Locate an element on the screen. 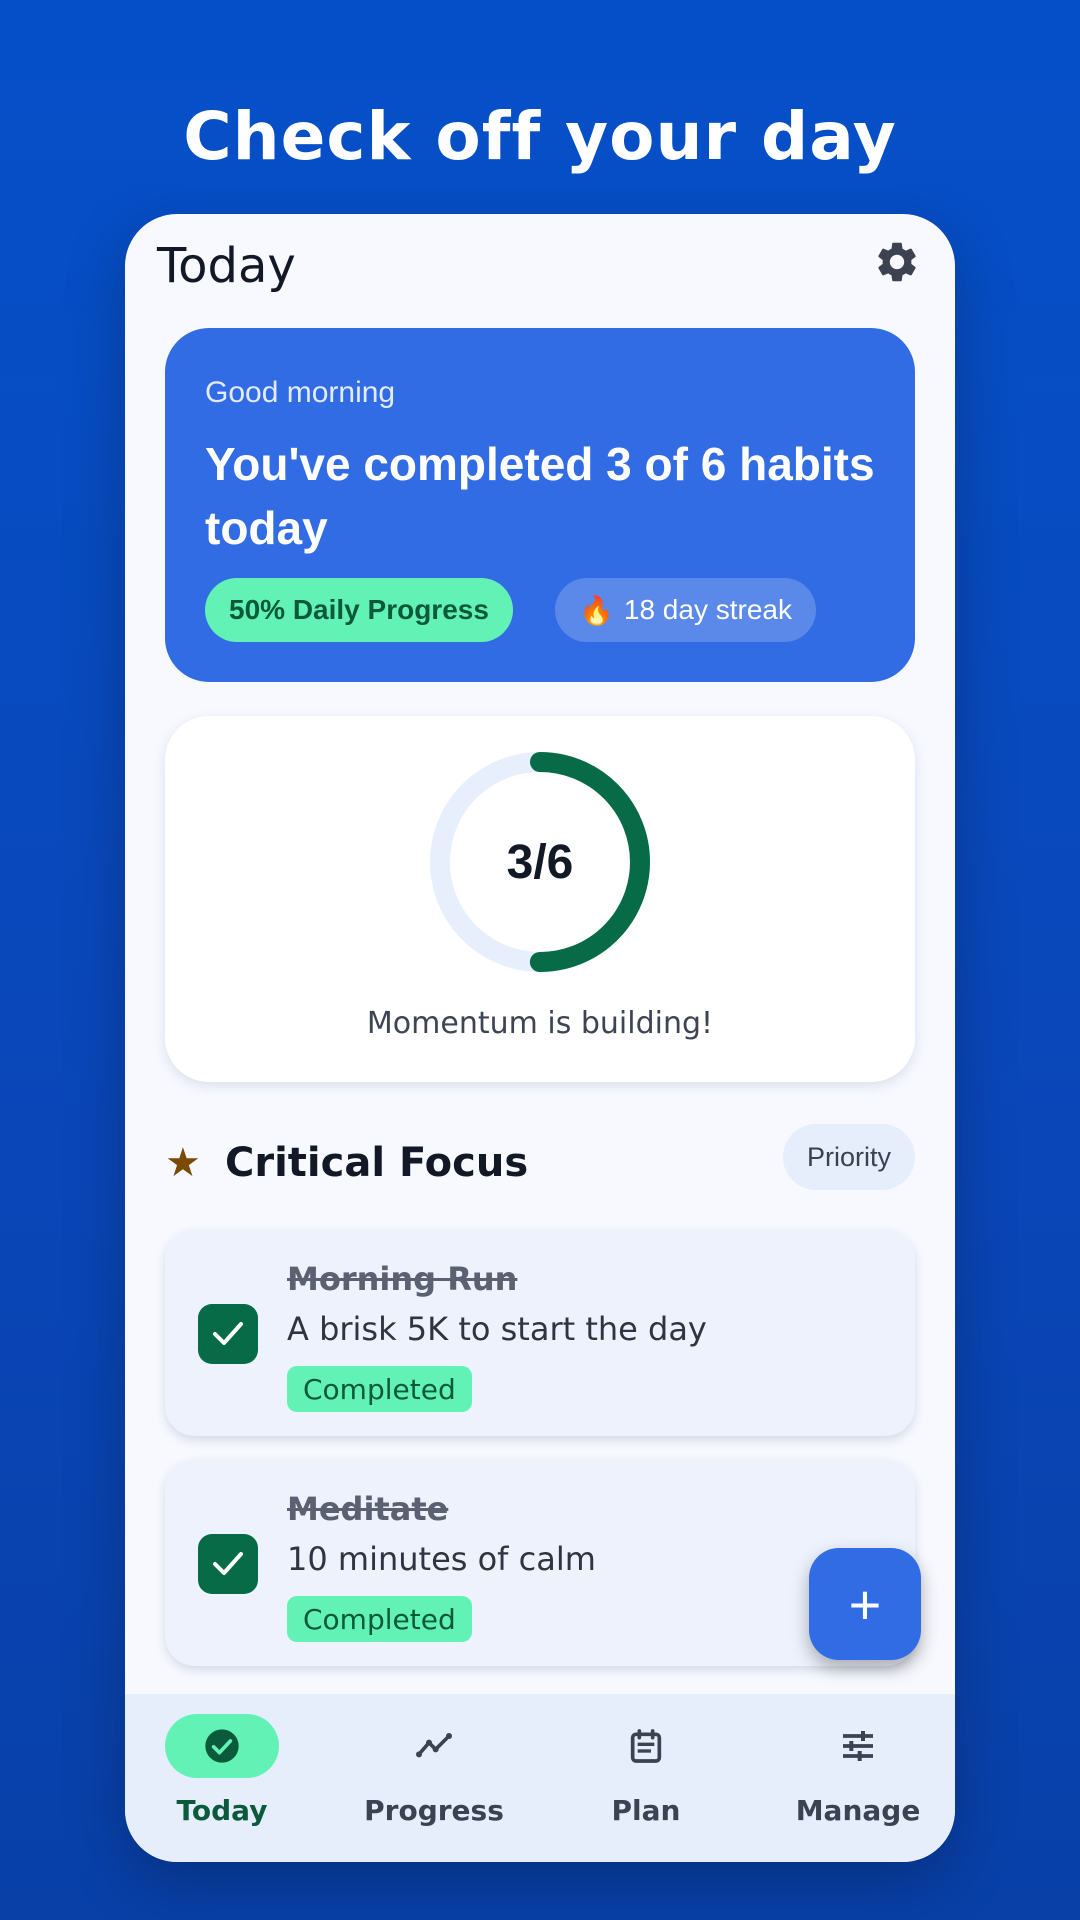 The height and width of the screenshot is (1920, 1080). nav-label: Today is located at coordinates (222, 1810).